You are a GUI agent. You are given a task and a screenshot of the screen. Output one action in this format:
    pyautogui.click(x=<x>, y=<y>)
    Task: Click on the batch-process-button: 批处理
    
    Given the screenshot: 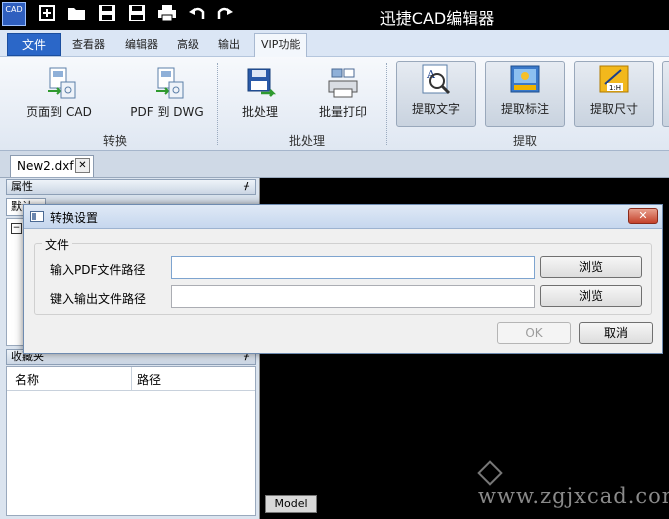 What is the action you would take?
    pyautogui.click(x=260, y=98)
    